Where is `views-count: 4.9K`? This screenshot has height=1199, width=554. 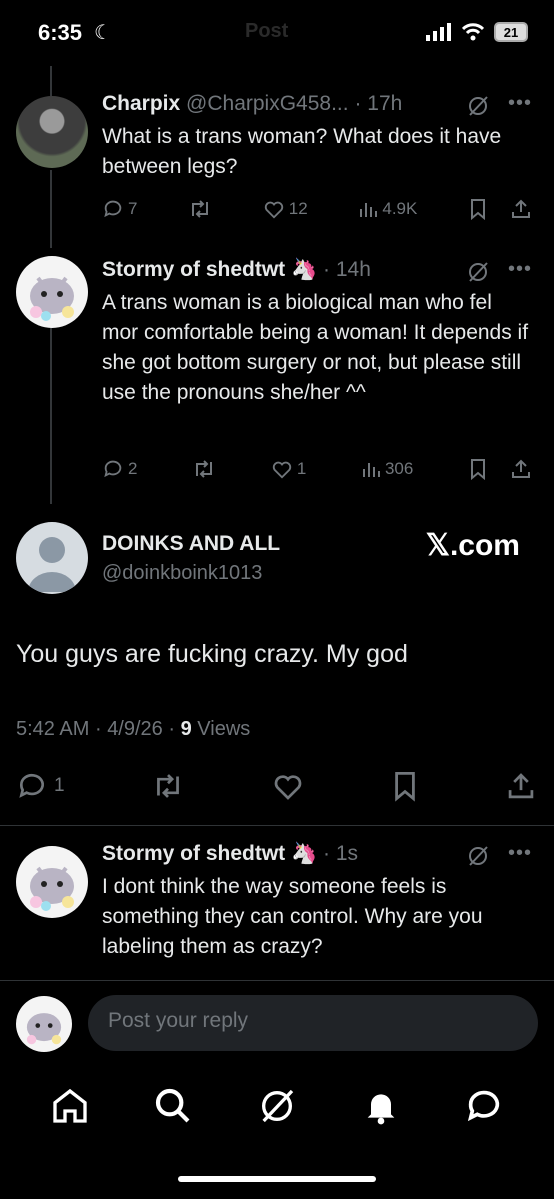
views-count: 4.9K is located at coordinates (400, 208).